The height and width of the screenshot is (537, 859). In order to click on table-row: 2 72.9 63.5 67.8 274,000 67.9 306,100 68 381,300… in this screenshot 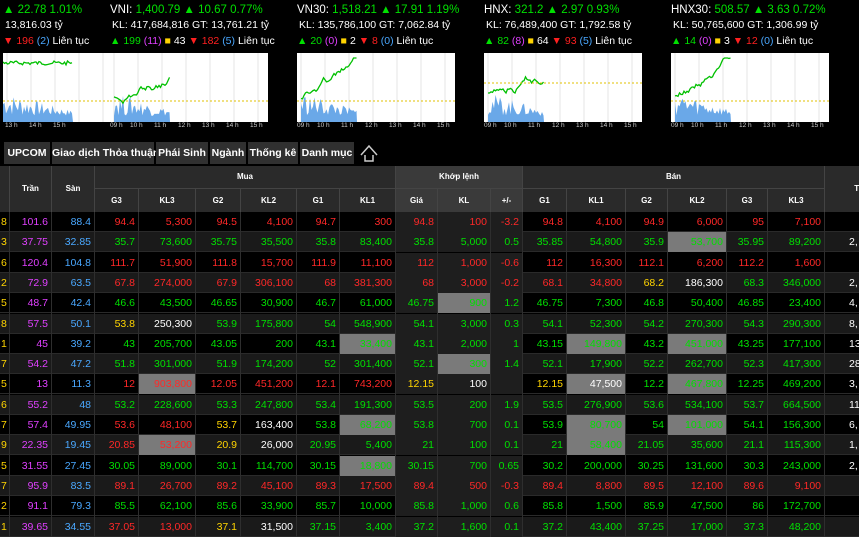, I will do `click(429, 282)`.